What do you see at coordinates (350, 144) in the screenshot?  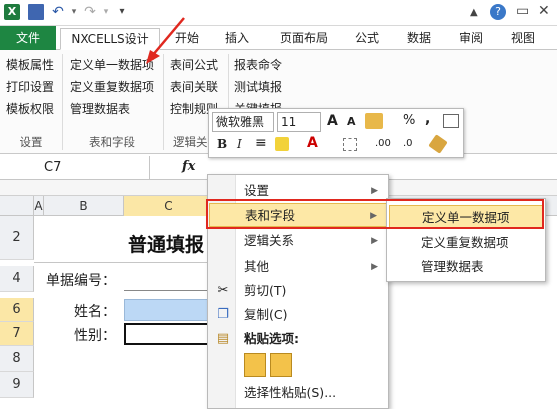 I see `borders-icon` at bounding box center [350, 144].